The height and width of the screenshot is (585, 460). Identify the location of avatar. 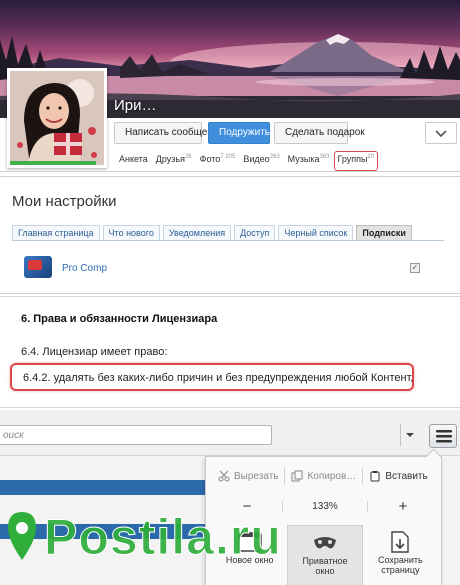
(57, 118).